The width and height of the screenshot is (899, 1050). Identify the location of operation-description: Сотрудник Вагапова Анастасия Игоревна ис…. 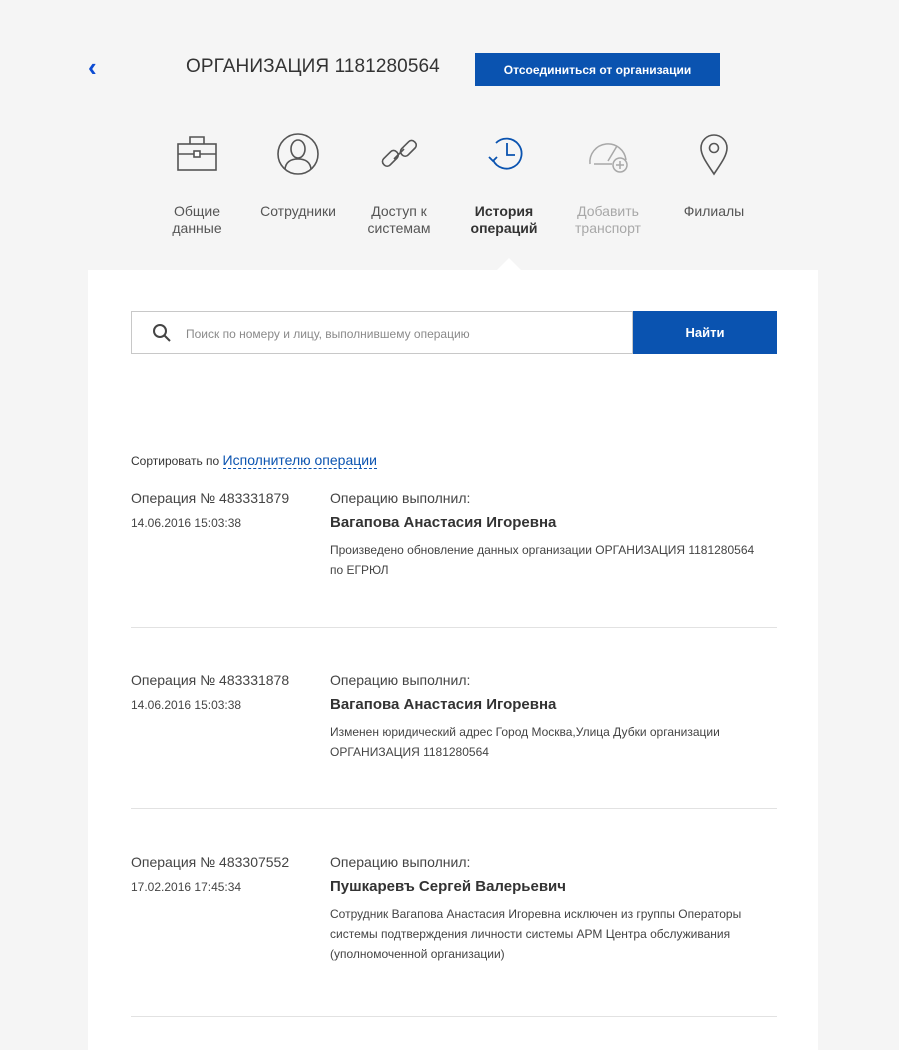
(536, 934).